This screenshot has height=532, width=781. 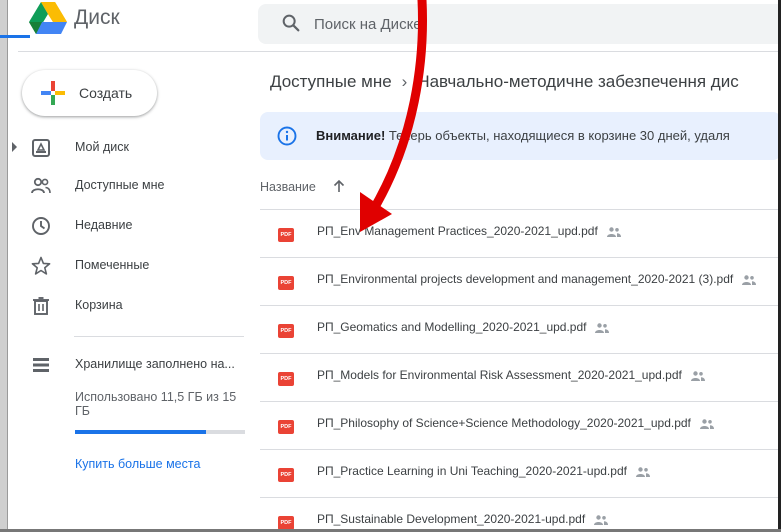 I want to click on google-drive-logo-icon, so click(x=48, y=18).